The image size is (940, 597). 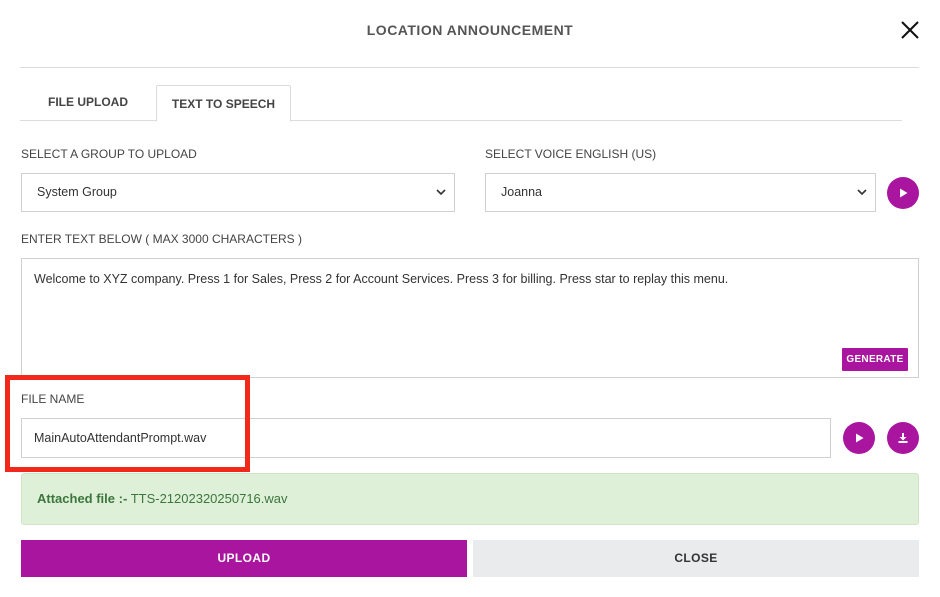 What do you see at coordinates (244, 558) in the screenshot?
I see `upload-button: UPLOAD` at bounding box center [244, 558].